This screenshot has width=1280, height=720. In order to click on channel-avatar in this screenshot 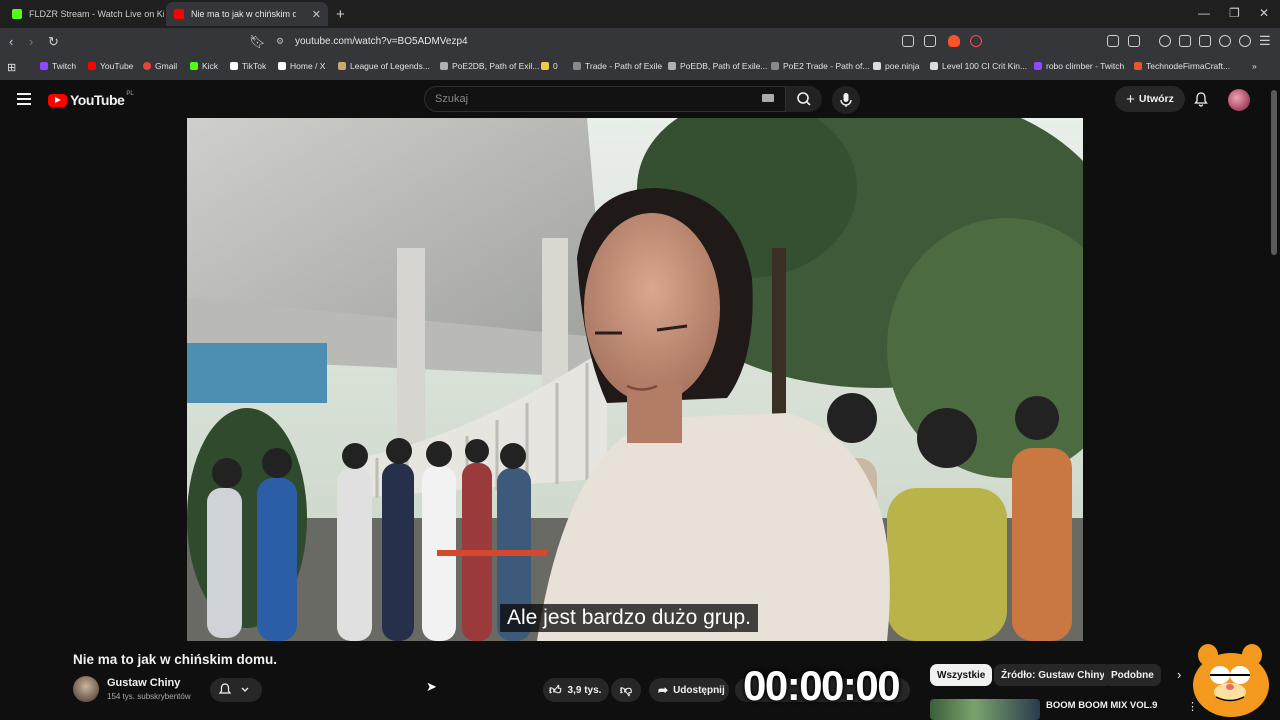, I will do `click(86, 689)`.